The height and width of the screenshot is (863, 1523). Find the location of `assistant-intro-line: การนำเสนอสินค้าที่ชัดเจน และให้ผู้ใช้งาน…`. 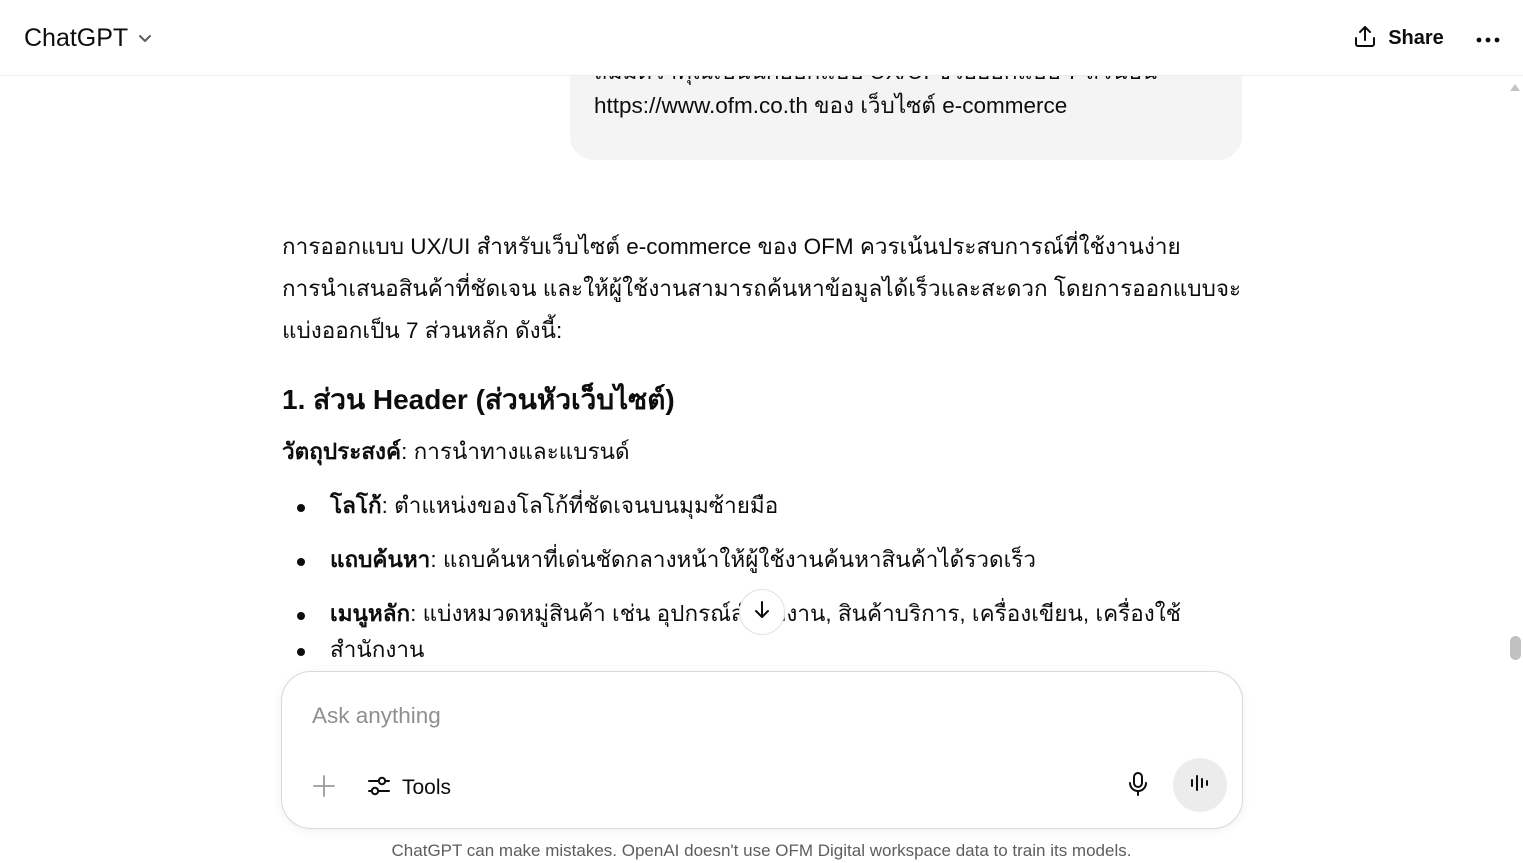

assistant-intro-line: การนำเสนอสินค้าที่ชัดเจน และให้ผู้ใช้งาน… is located at coordinates (762, 288).